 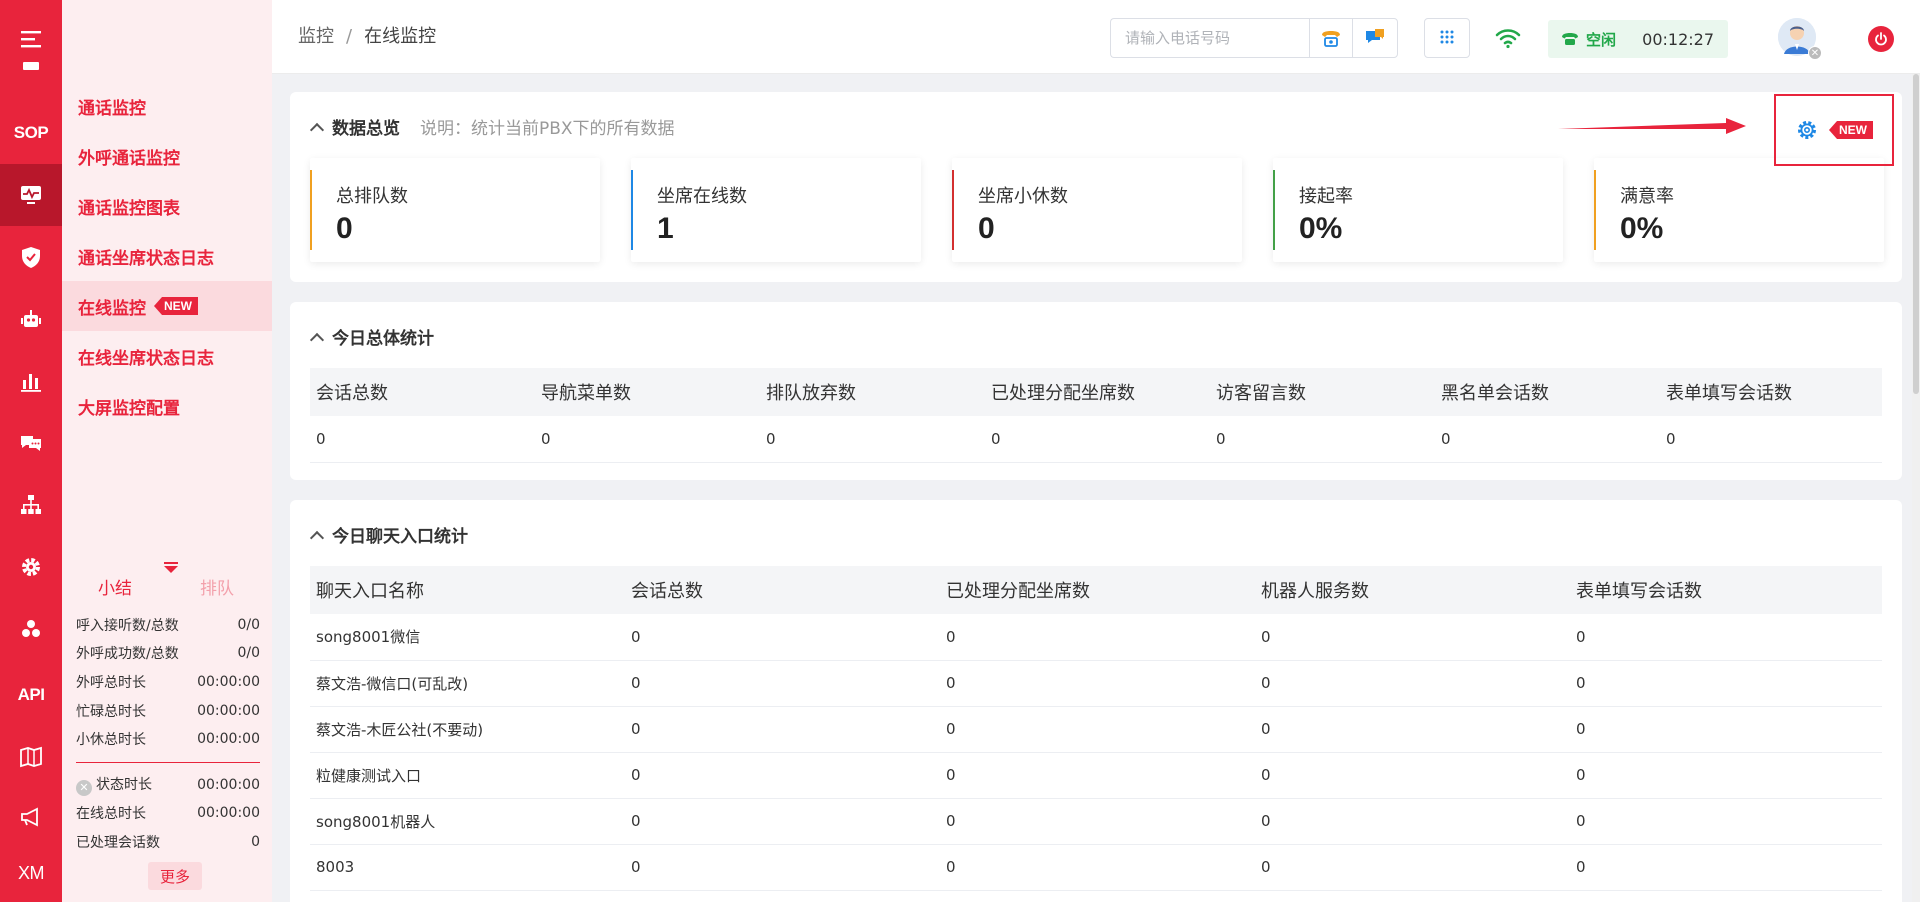 What do you see at coordinates (1210, 38) in the screenshot?
I see `phone-number-input` at bounding box center [1210, 38].